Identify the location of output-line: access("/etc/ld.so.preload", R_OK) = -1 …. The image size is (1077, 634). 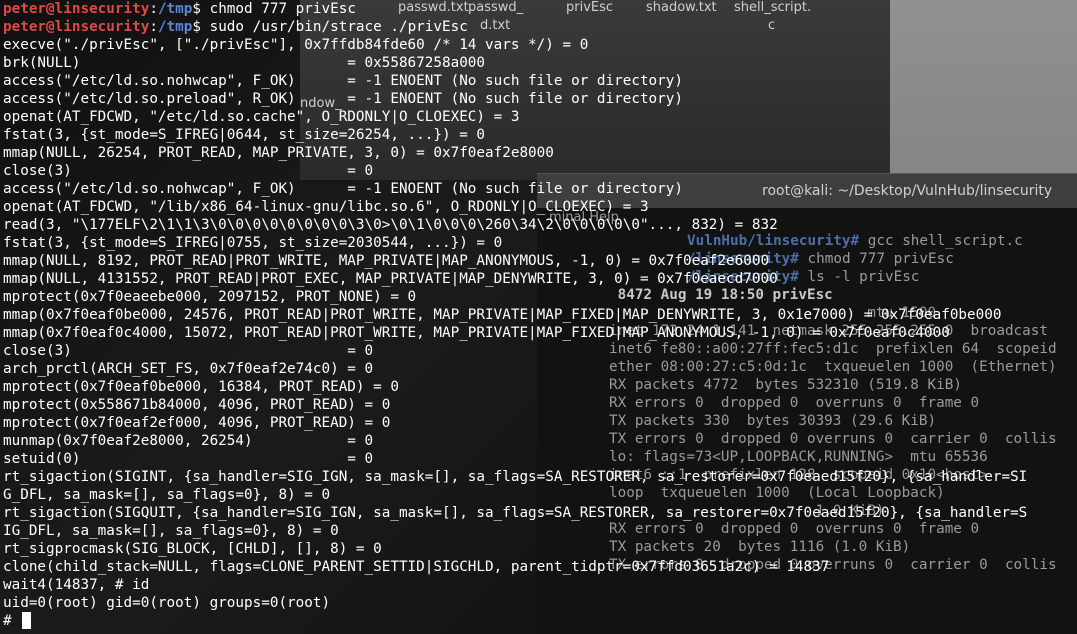
(343, 99).